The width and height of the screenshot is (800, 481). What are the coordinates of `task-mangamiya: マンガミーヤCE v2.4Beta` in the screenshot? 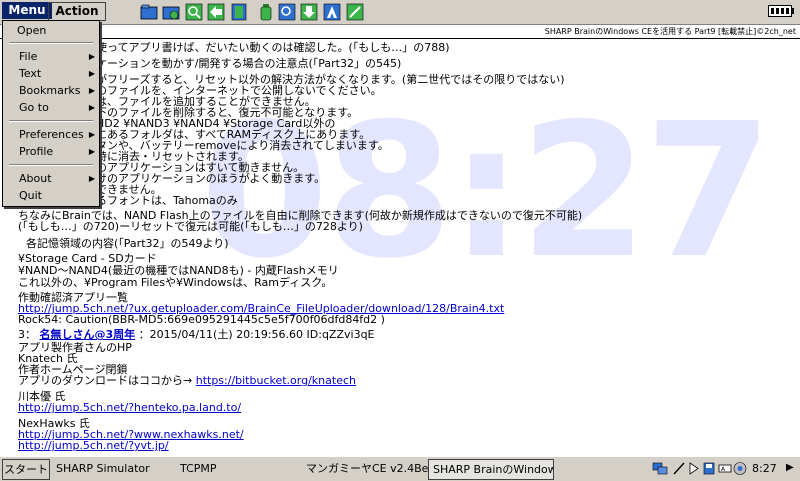 It's located at (366, 468).